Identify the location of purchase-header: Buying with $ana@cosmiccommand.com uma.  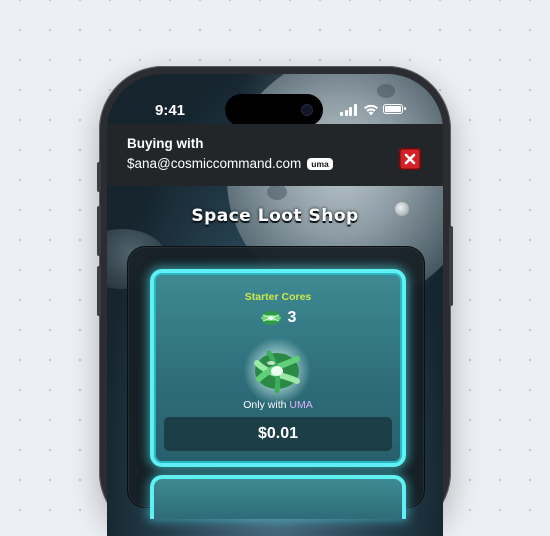
(275, 155).